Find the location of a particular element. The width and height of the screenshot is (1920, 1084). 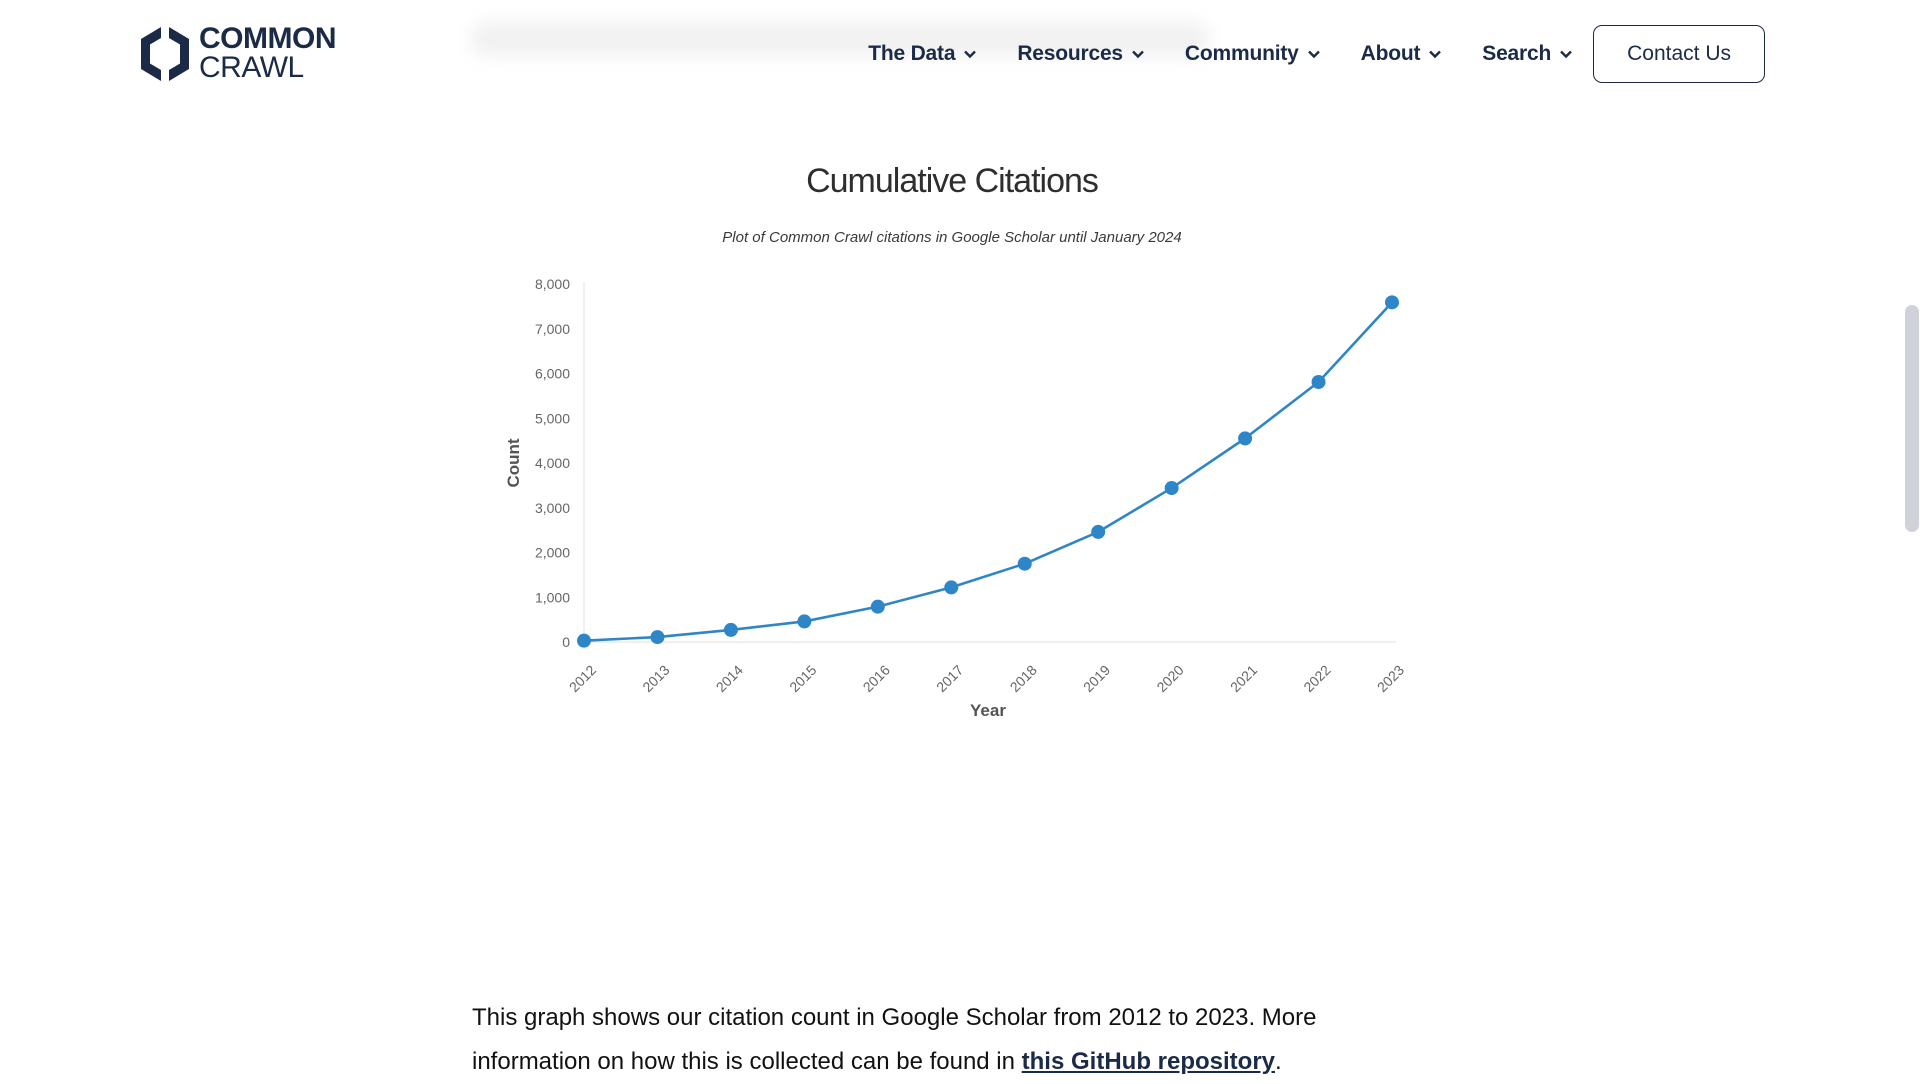

page-scrollbar-thumb is located at coordinates (1912, 418).